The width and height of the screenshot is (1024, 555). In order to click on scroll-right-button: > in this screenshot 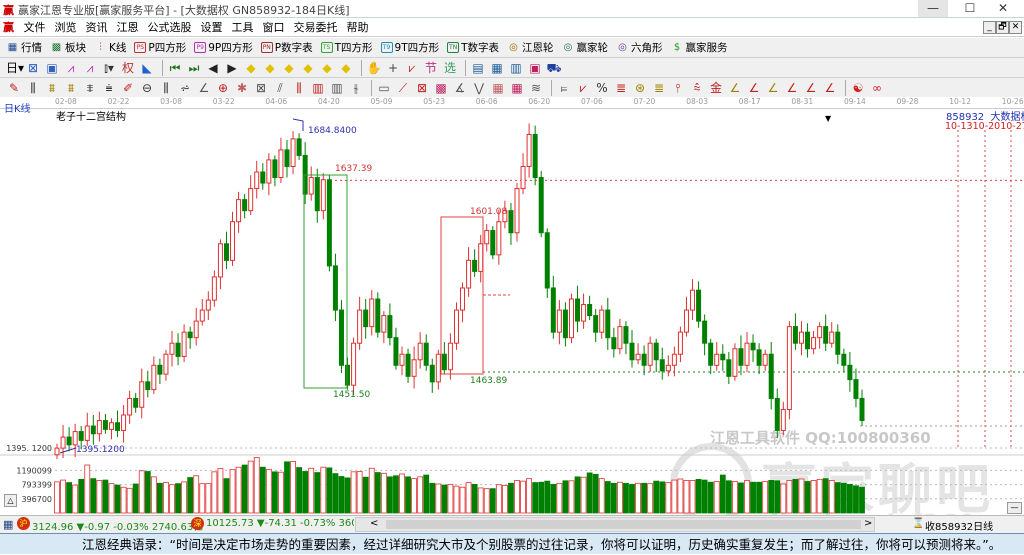, I will do `click(868, 523)`.